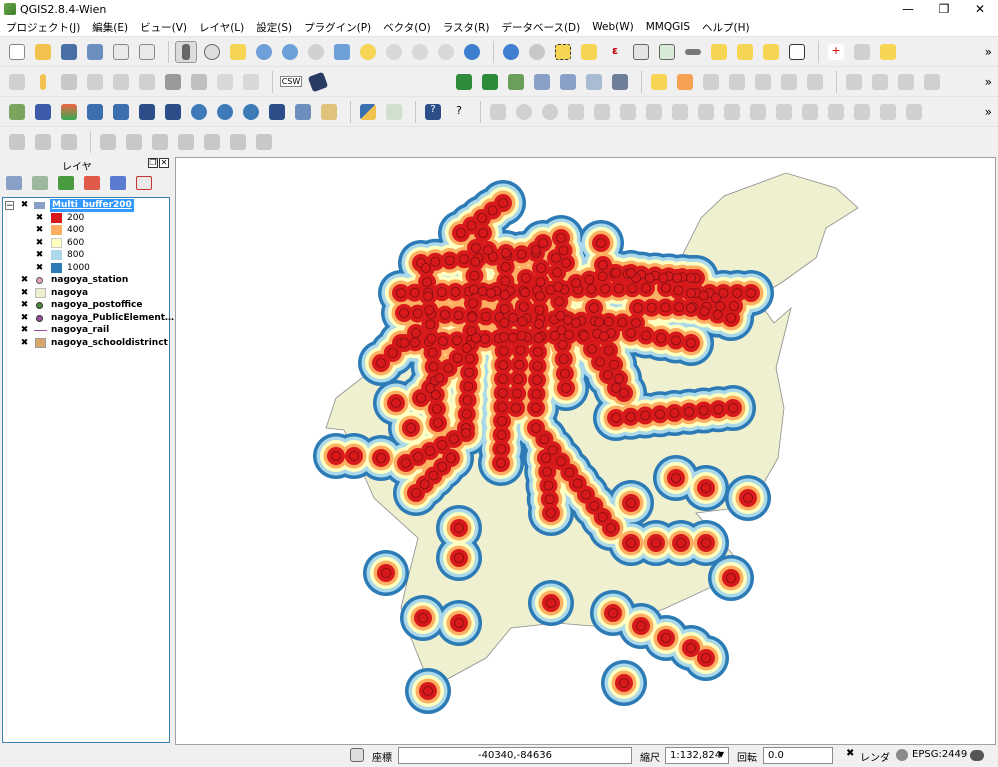 The image size is (998, 767). What do you see at coordinates (407, 27) in the screenshot?
I see `menu-vector: ベクタ(O)` at bounding box center [407, 27].